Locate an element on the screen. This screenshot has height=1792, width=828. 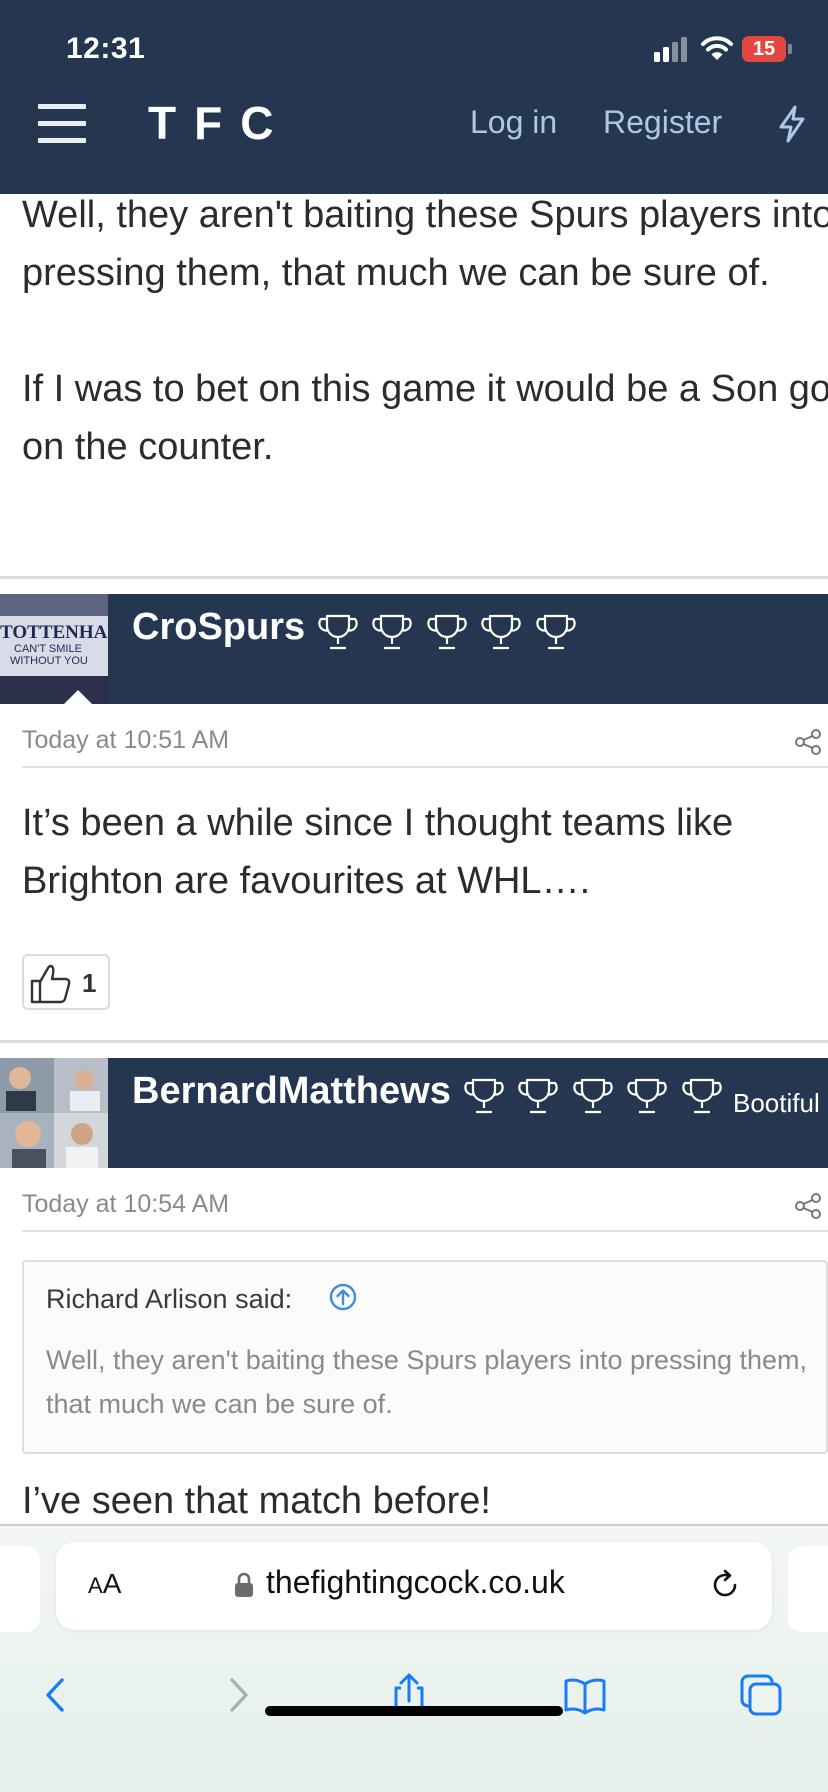
battery-icon: 15 is located at coordinates (767, 49).